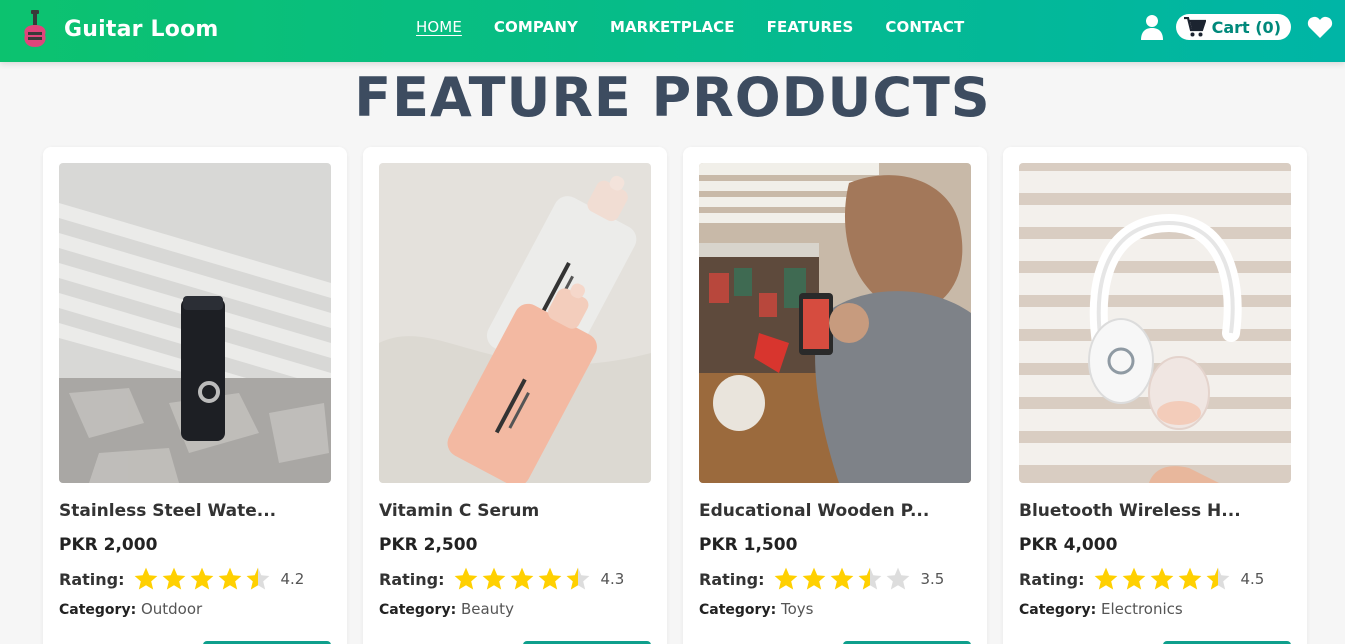 This screenshot has height=644, width=1345. I want to click on cart-label: Cart (0), so click(1246, 27).